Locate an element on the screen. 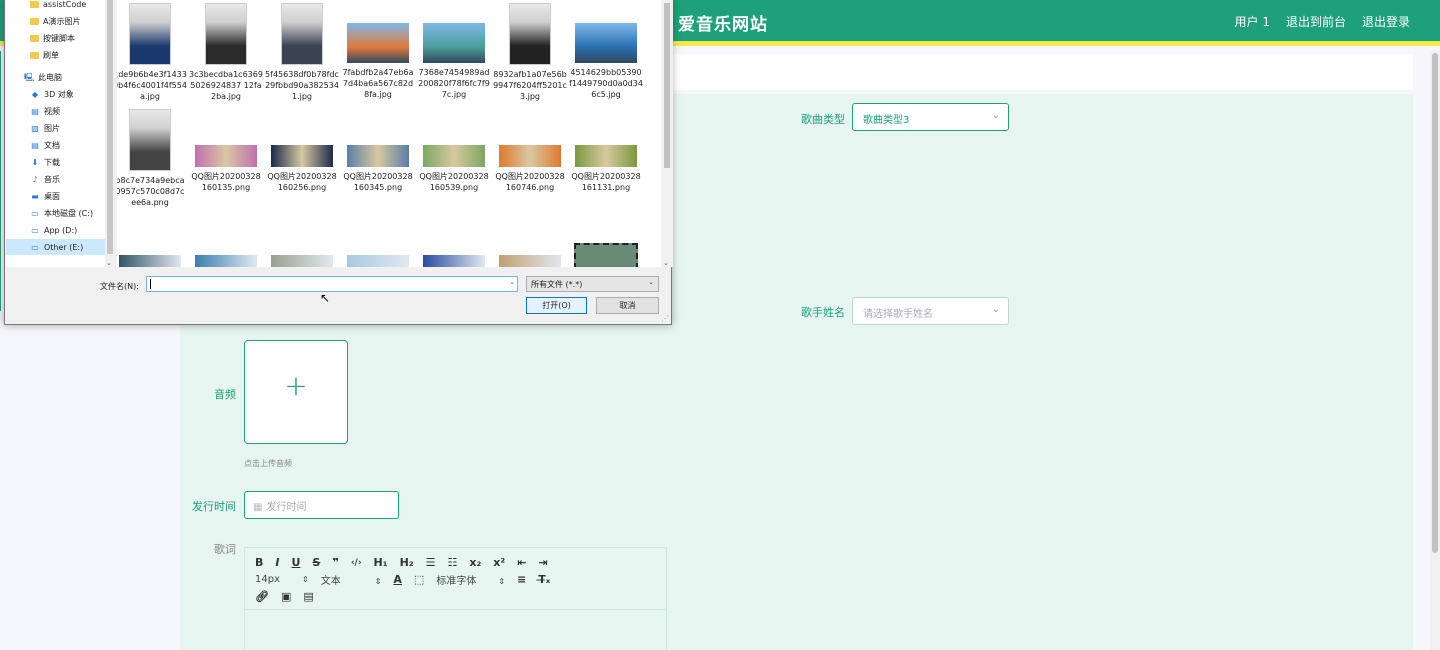 This screenshot has width=1440, height=650. h1-icon: H₁ is located at coordinates (381, 562).